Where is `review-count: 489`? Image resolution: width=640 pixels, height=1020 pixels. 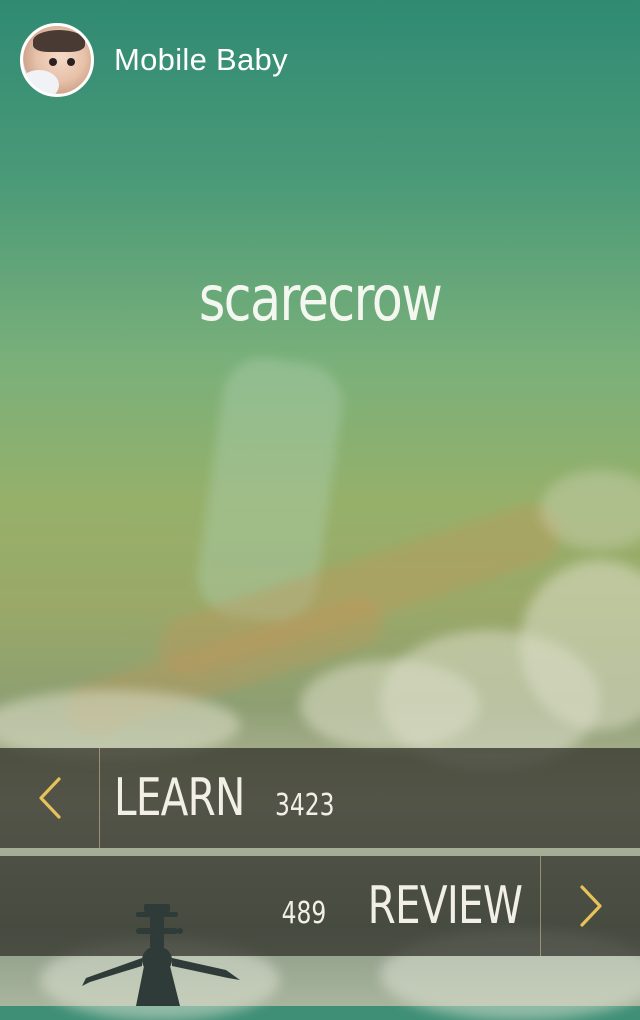 review-count: 489 is located at coordinates (303, 913).